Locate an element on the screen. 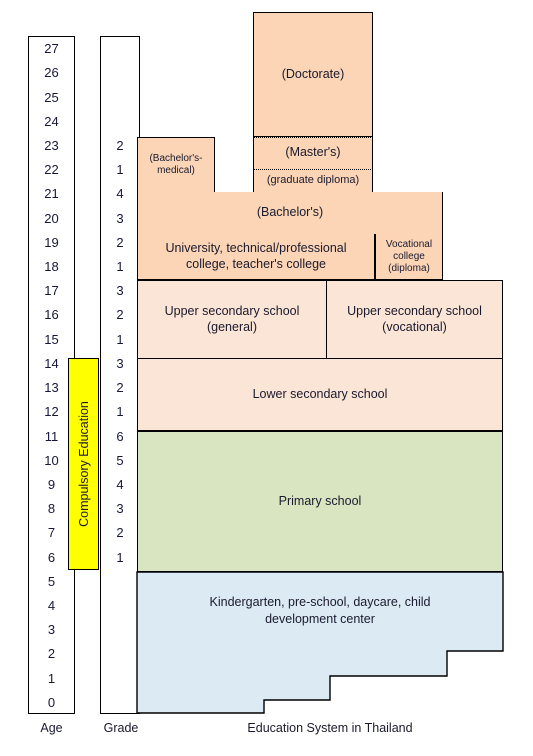  block-graduate-diploma-label: (graduate diploma) is located at coordinates (313, 179).